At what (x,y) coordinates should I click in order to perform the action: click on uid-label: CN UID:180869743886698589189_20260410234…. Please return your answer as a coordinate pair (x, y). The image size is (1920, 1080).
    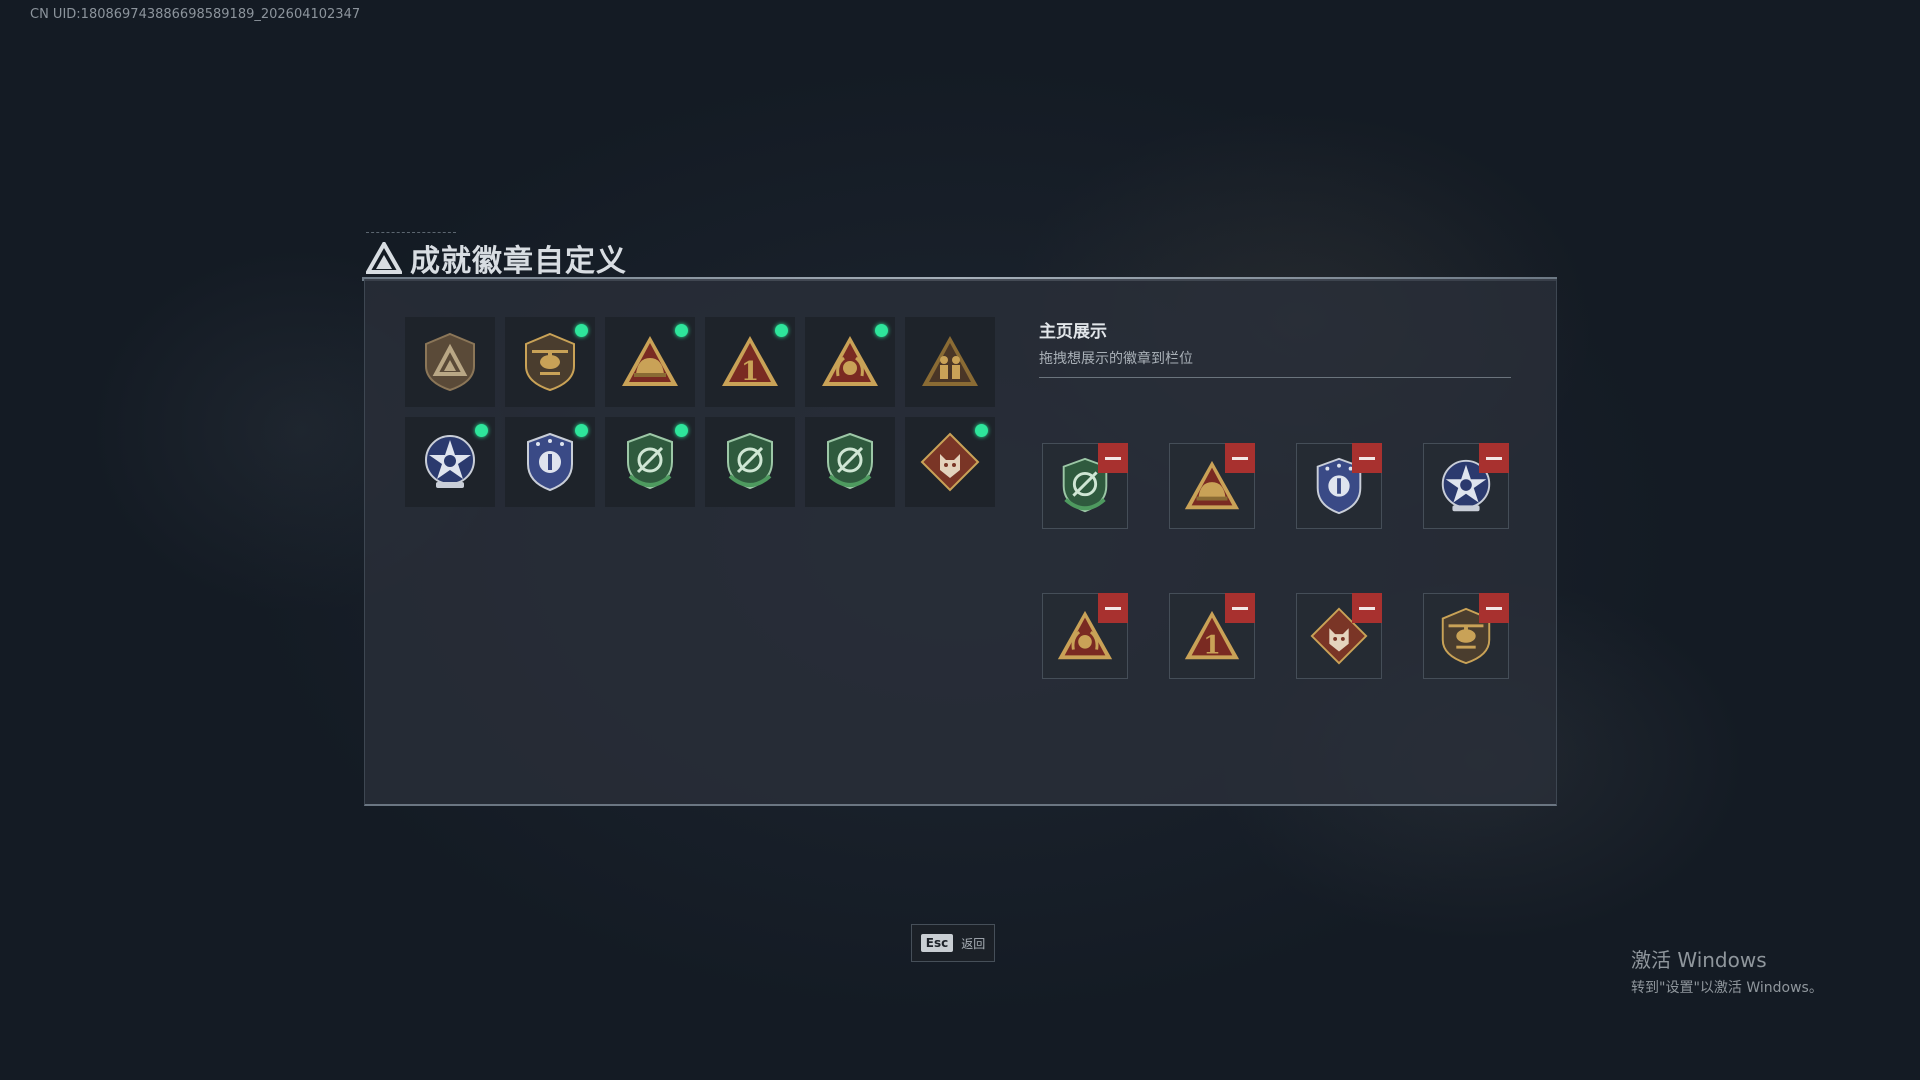
    Looking at the image, I should click on (195, 14).